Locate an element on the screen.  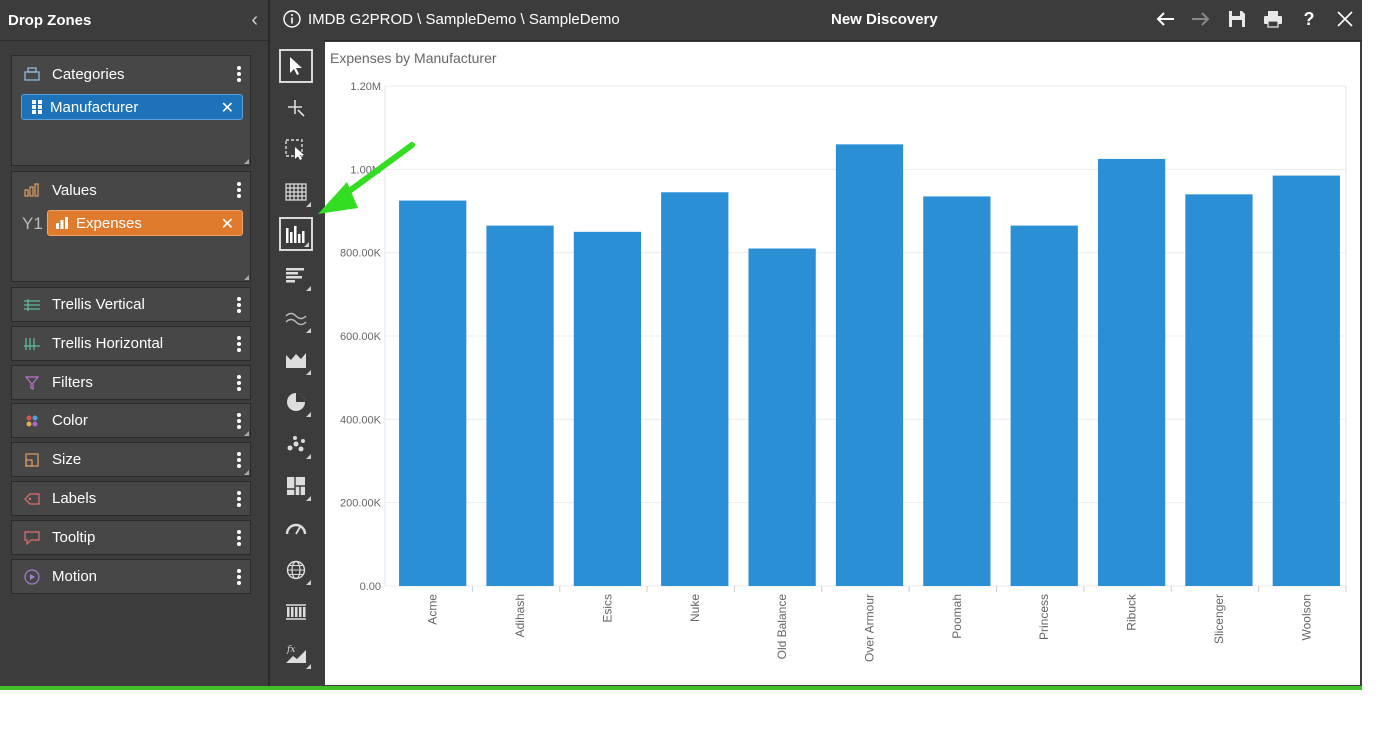
tooltip-icon is located at coordinates (32, 537).